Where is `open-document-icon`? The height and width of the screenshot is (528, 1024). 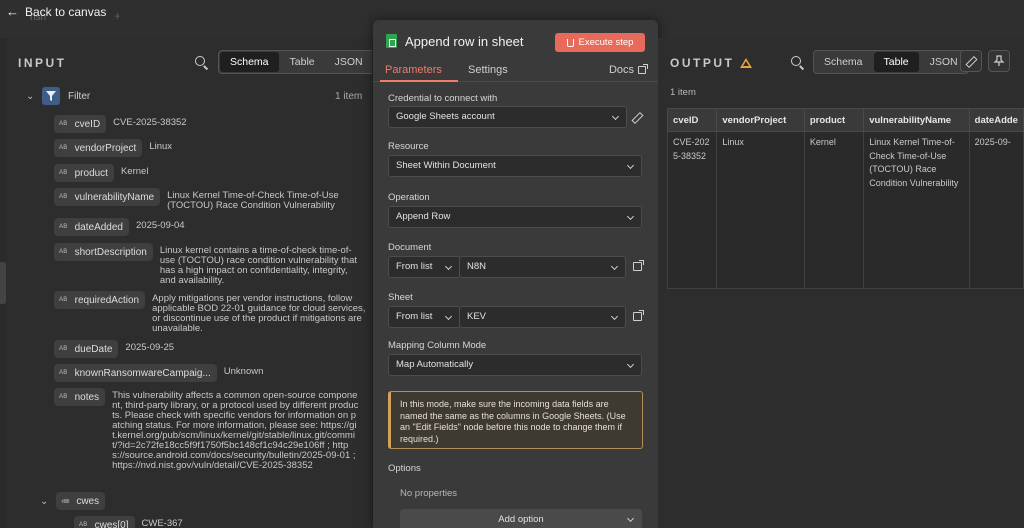
open-document-icon is located at coordinates (638, 265).